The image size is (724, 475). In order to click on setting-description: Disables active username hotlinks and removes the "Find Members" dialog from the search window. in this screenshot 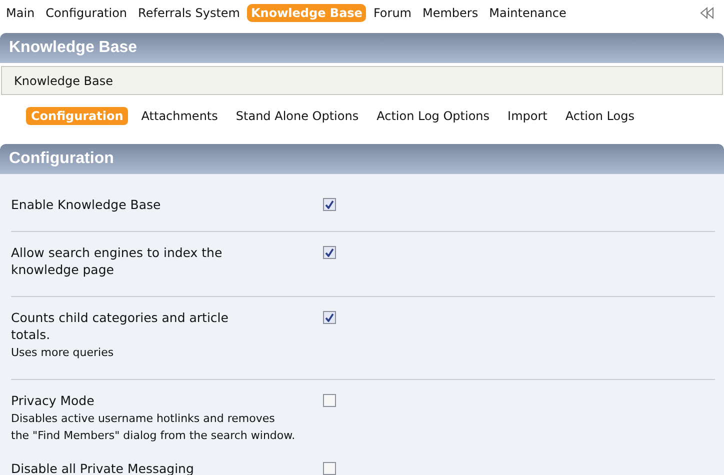, I will do `click(153, 427)`.